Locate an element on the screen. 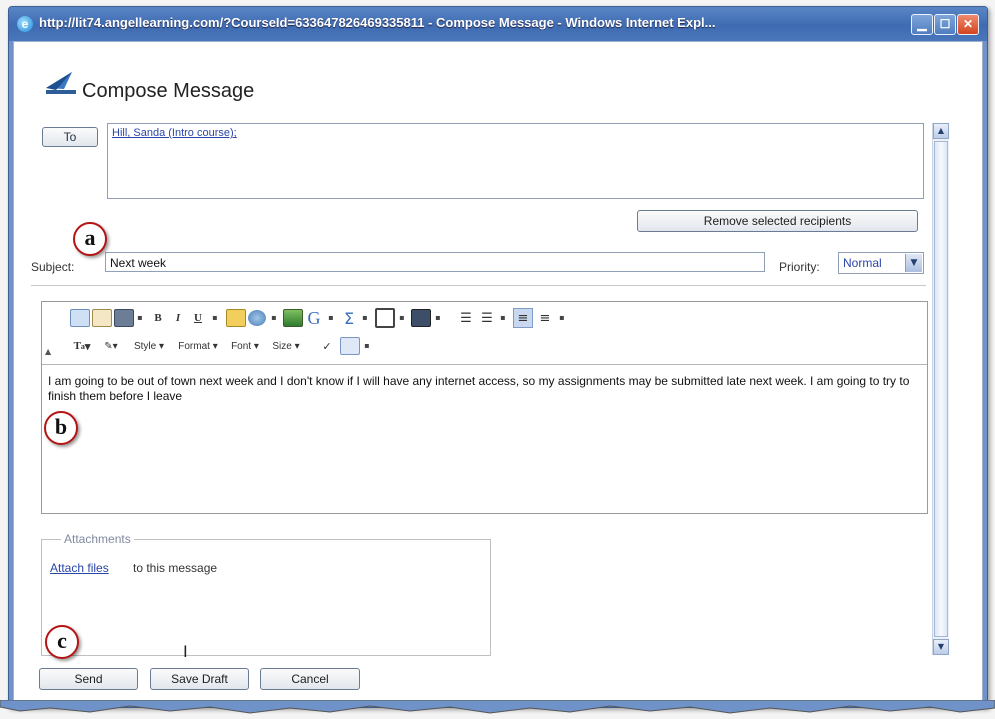  attachments-legend: Attachments is located at coordinates (97, 539).